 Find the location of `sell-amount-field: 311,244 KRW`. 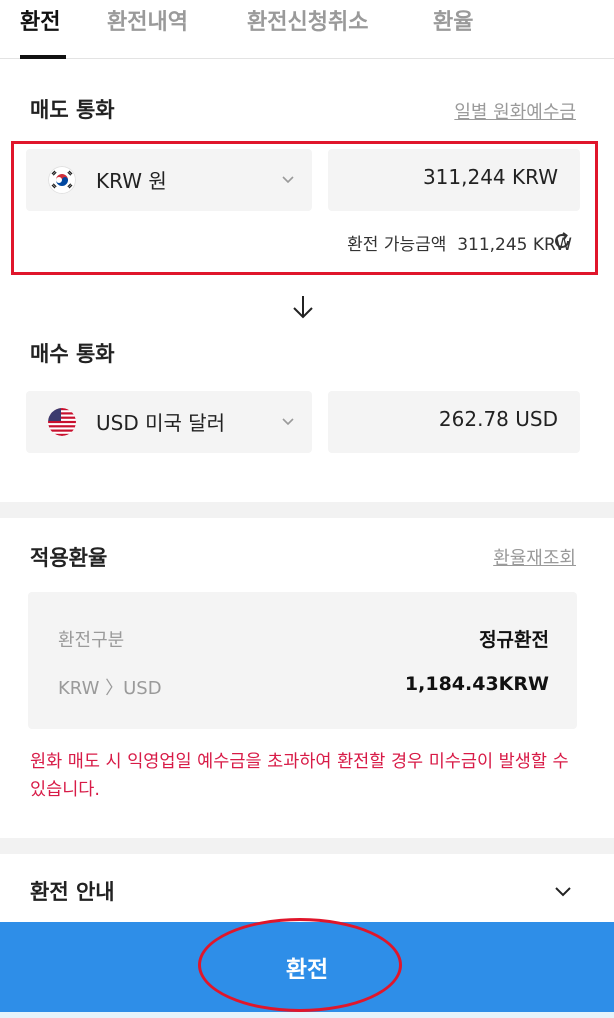

sell-amount-field: 311,244 KRW is located at coordinates (454, 180).